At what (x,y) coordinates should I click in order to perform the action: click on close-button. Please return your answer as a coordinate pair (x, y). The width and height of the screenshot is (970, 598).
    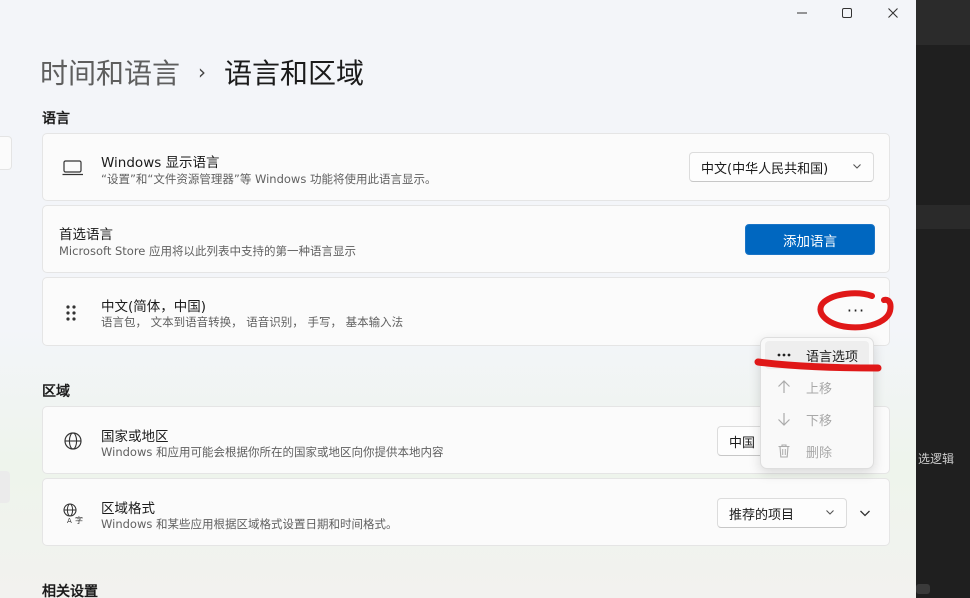
    Looking at the image, I should click on (893, 13).